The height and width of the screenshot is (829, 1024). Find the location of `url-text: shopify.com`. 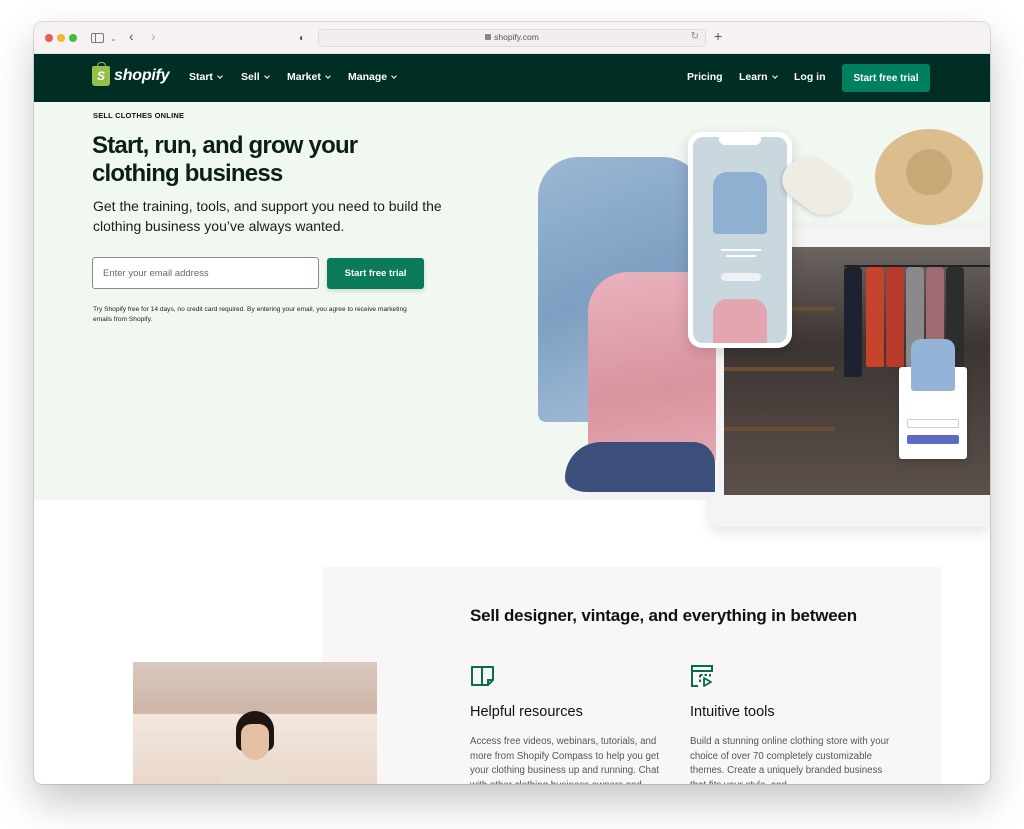

url-text: shopify.com is located at coordinates (516, 37).